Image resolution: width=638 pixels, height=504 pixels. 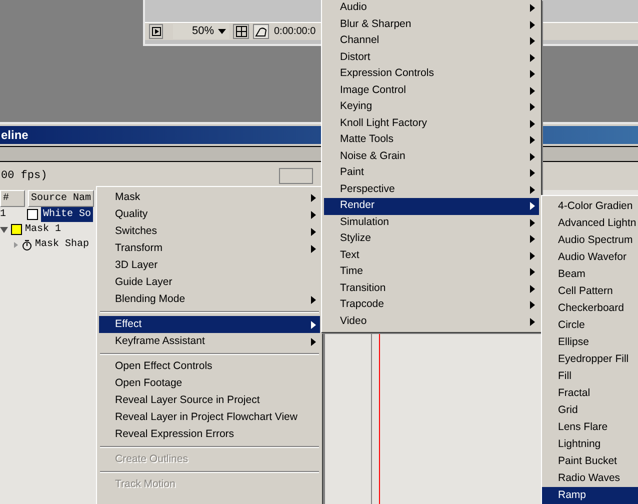 I want to click on menu-item: Image Control, so click(x=431, y=90).